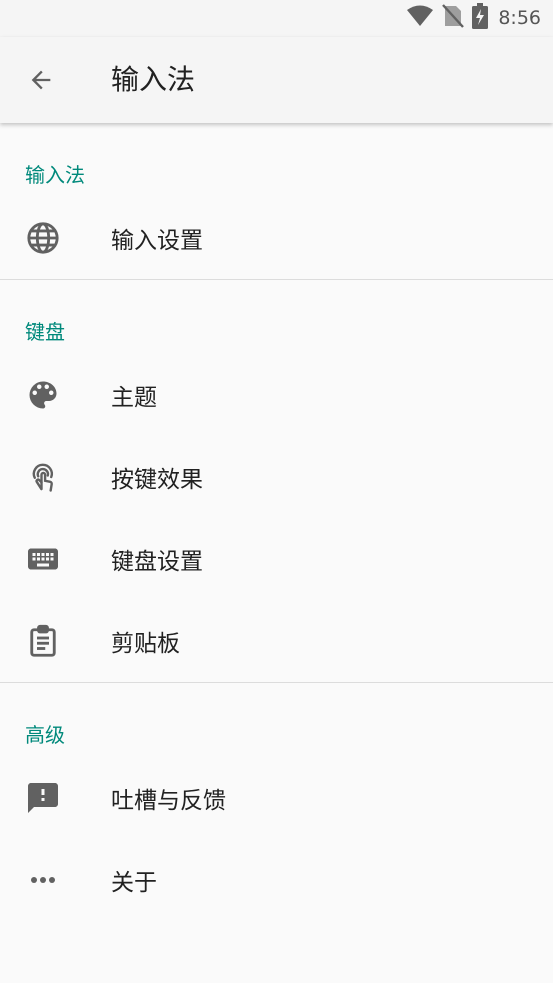 Image resolution: width=553 pixels, height=983 pixels. What do you see at coordinates (157, 480) in the screenshot?
I see `settings-item-label: 按键效果` at bounding box center [157, 480].